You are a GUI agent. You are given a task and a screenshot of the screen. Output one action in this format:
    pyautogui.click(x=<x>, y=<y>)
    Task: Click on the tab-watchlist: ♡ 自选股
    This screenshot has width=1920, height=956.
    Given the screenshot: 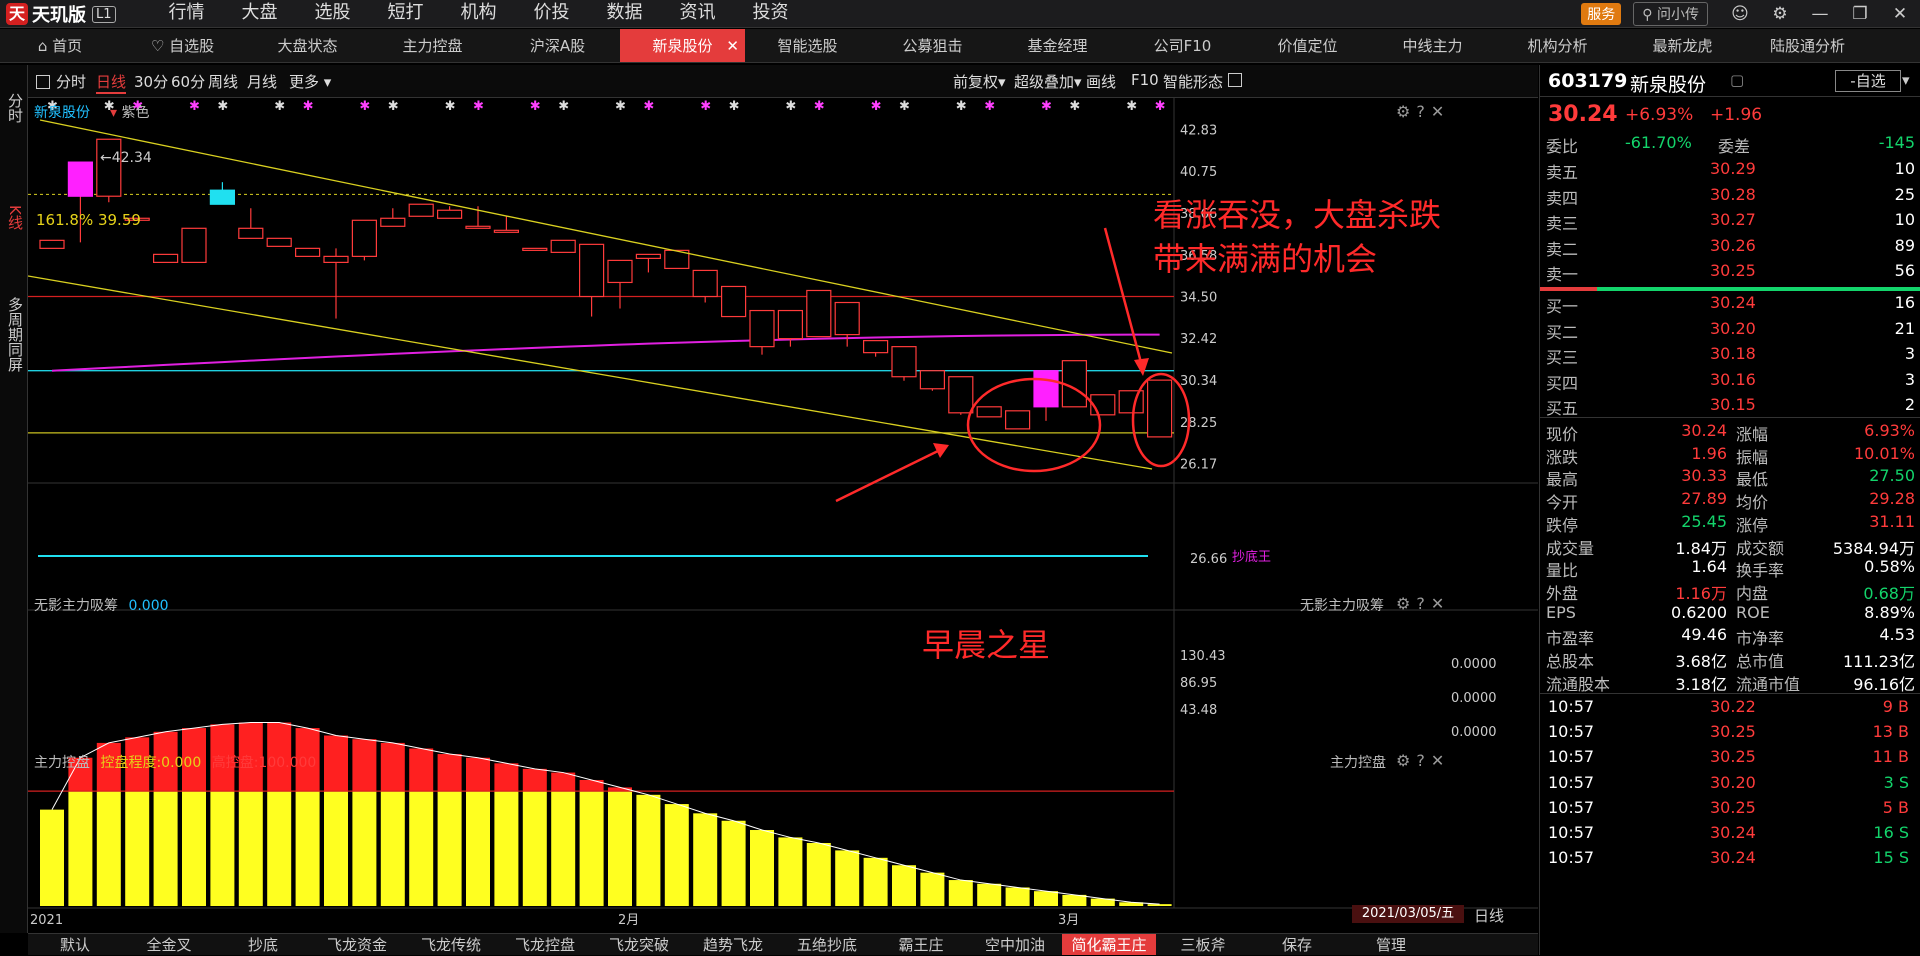 What is the action you would take?
    pyautogui.click(x=182, y=45)
    